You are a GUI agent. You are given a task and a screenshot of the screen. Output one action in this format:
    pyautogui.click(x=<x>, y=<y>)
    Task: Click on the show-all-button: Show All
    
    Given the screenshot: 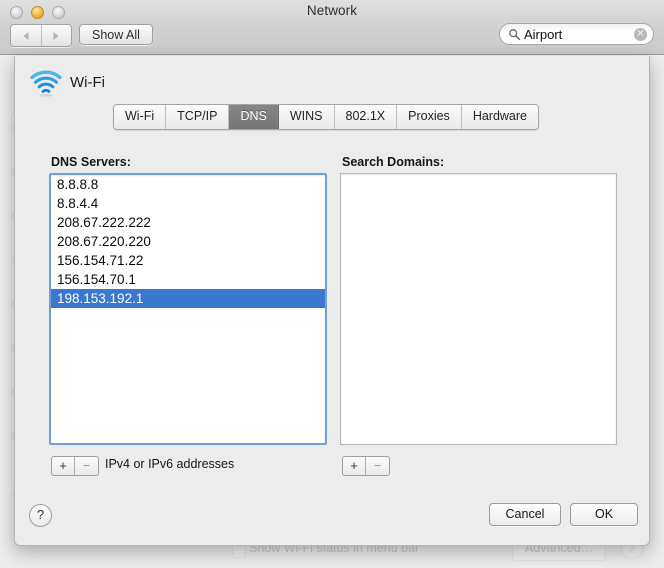 What is the action you would take?
    pyautogui.click(x=116, y=34)
    